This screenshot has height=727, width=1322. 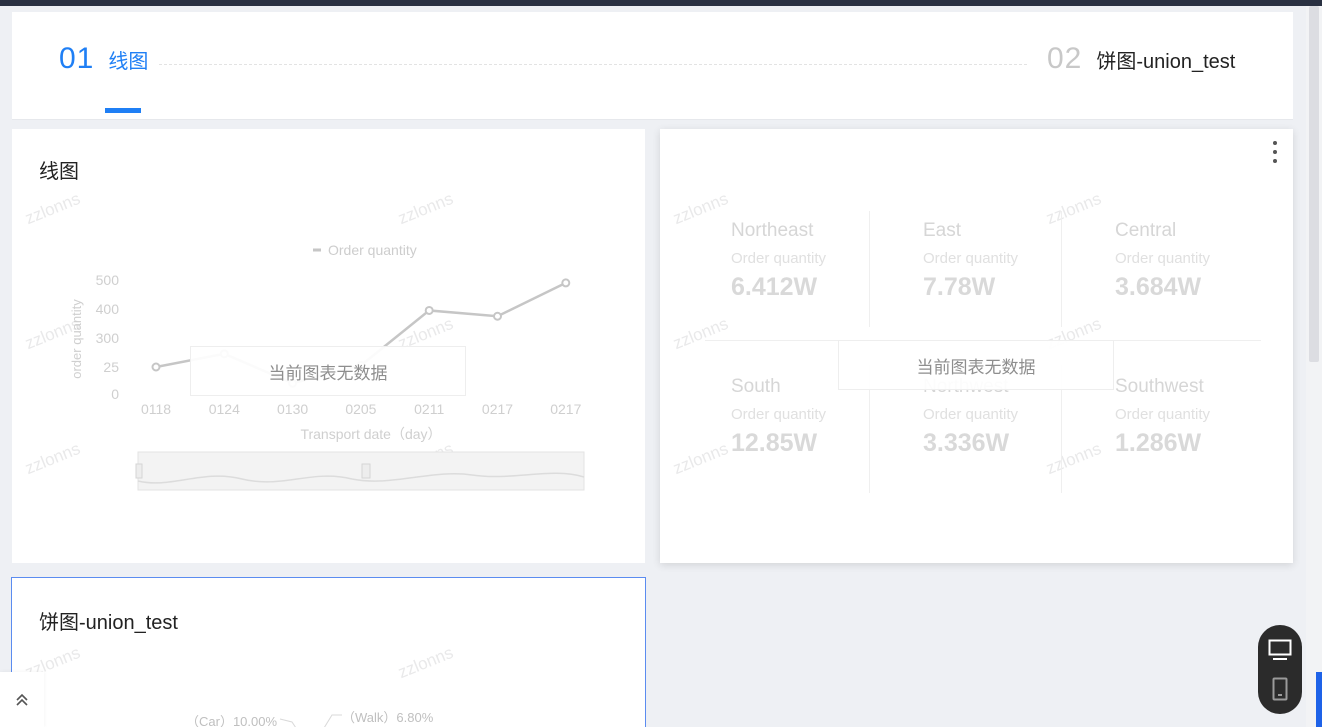 What do you see at coordinates (774, 287) in the screenshot?
I see `stat-value: 6.412W` at bounding box center [774, 287].